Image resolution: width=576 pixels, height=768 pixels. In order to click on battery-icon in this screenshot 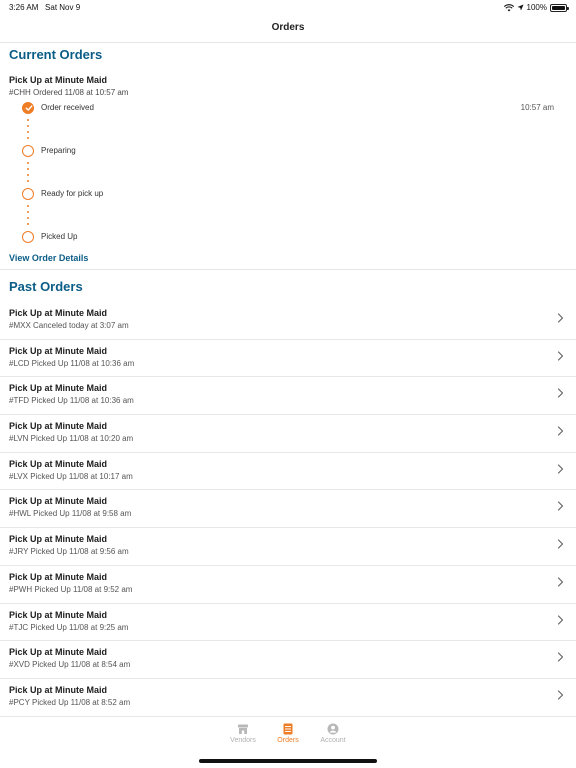, I will do `click(559, 7)`.